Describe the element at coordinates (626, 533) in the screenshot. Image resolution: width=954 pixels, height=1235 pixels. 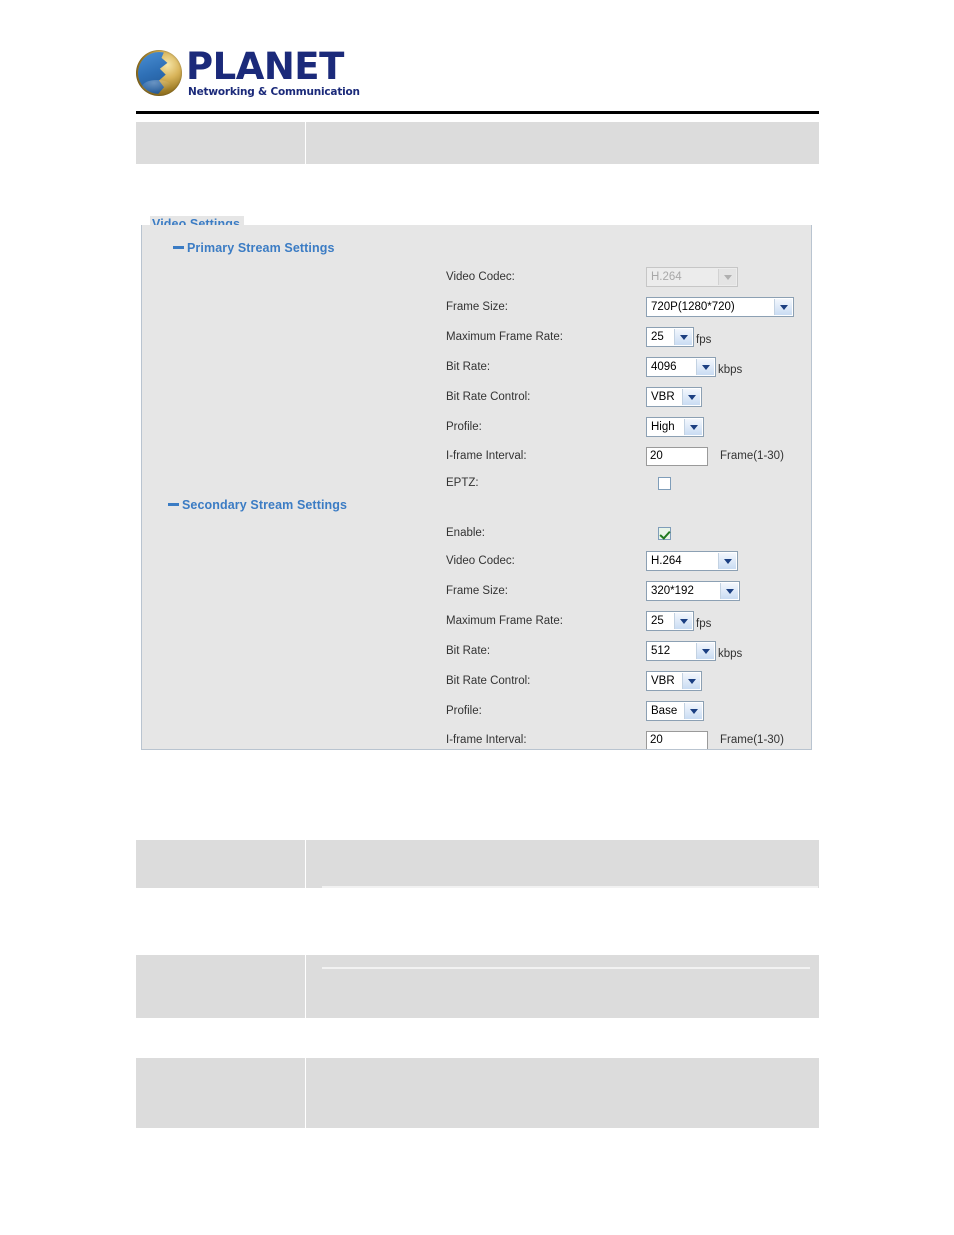
I see `row-secondary-enable: Enable:` at that location.